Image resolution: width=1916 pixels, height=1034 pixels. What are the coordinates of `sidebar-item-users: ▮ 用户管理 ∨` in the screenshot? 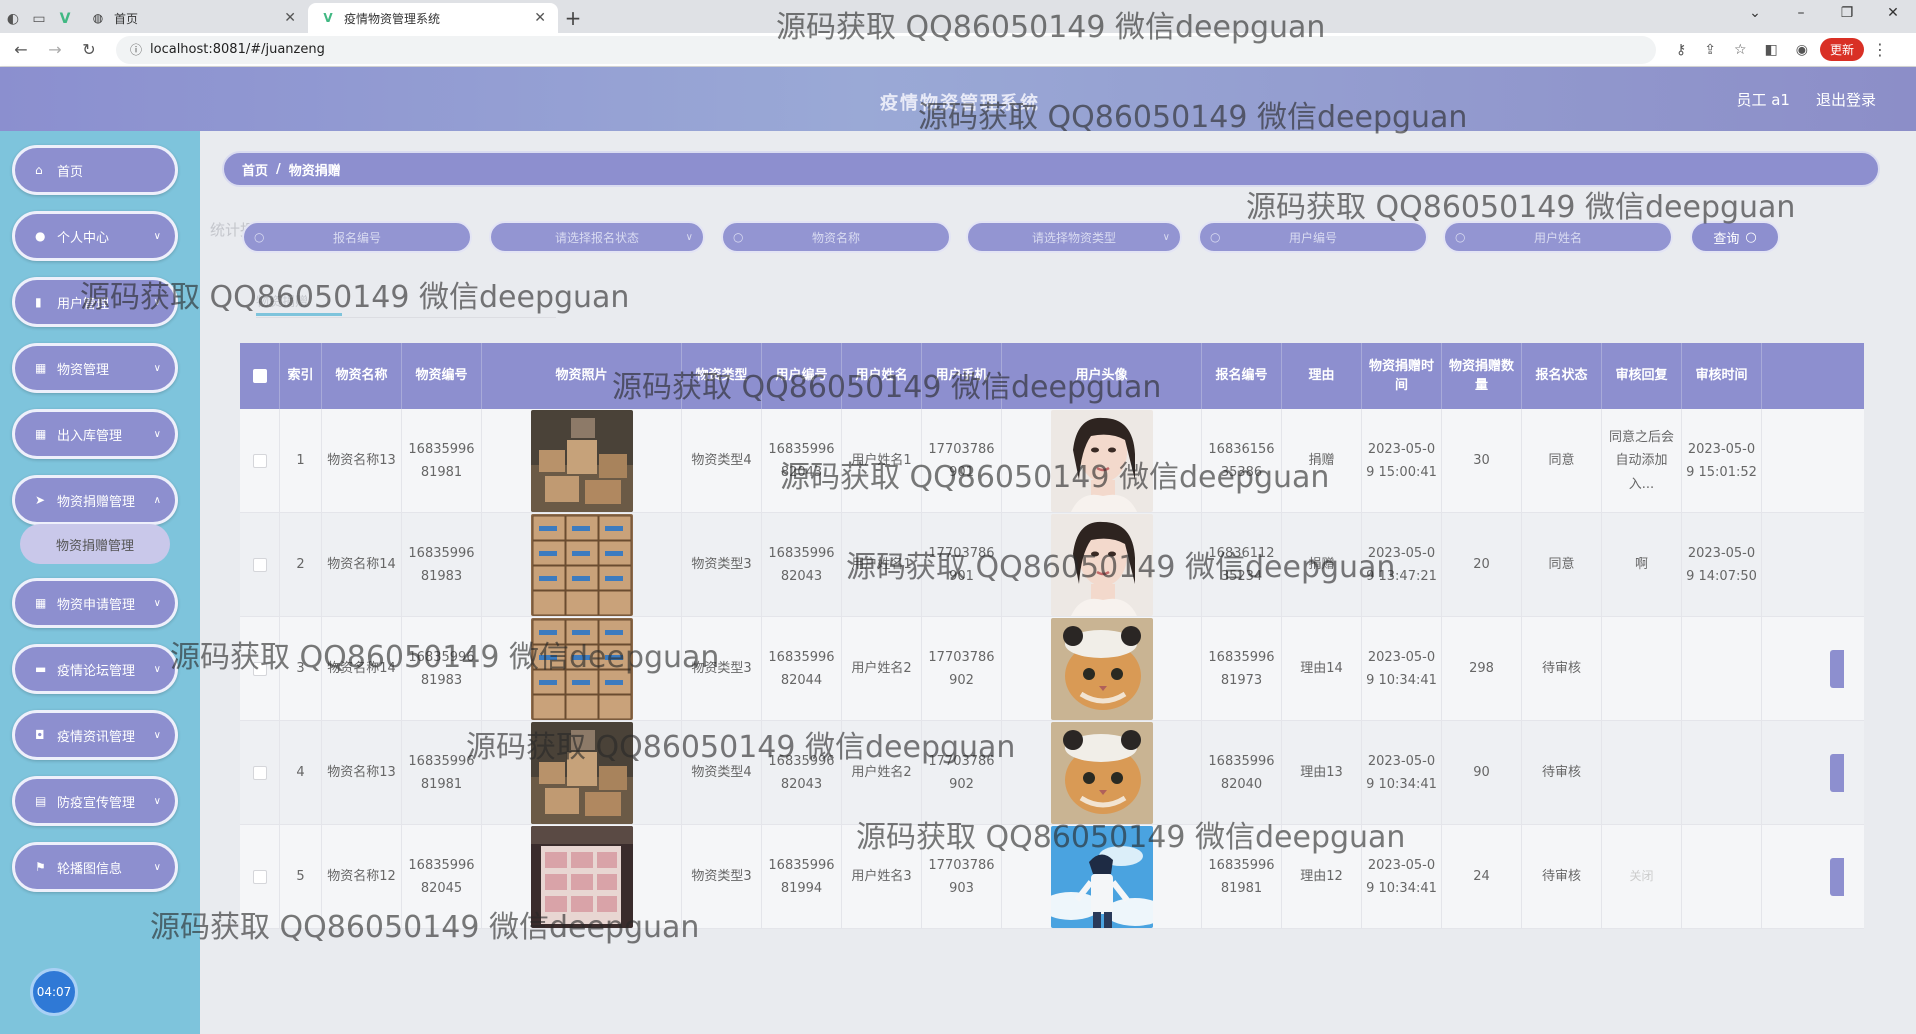 It's located at (95, 302).